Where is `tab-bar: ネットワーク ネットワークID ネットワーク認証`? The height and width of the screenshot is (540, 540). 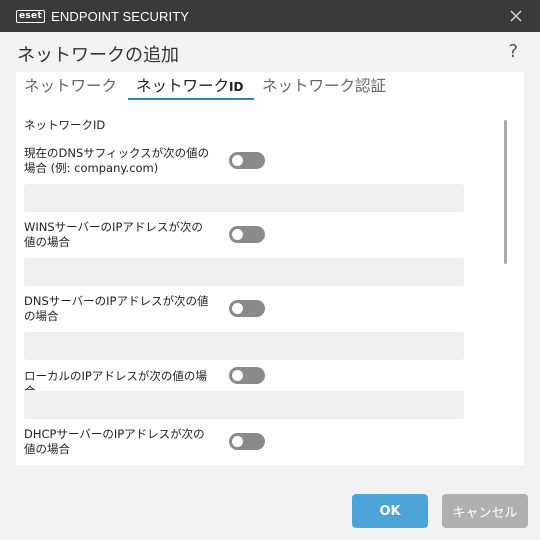
tab-bar: ネットワーク ネットワークID ネットワーク認証 is located at coordinates (270, 86).